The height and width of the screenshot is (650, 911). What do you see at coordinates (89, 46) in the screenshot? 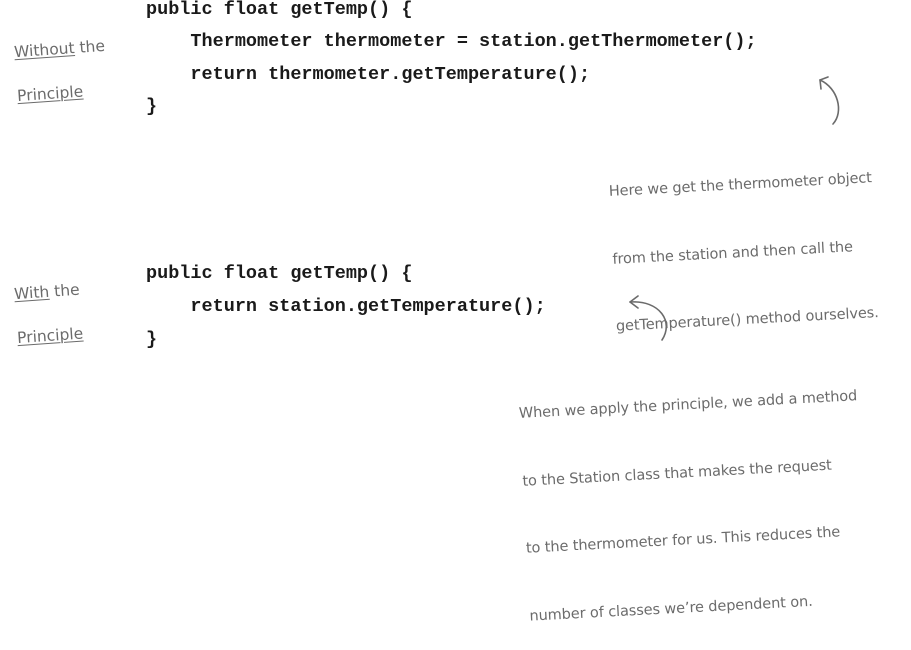
I see `without-label-rest: the` at bounding box center [89, 46].